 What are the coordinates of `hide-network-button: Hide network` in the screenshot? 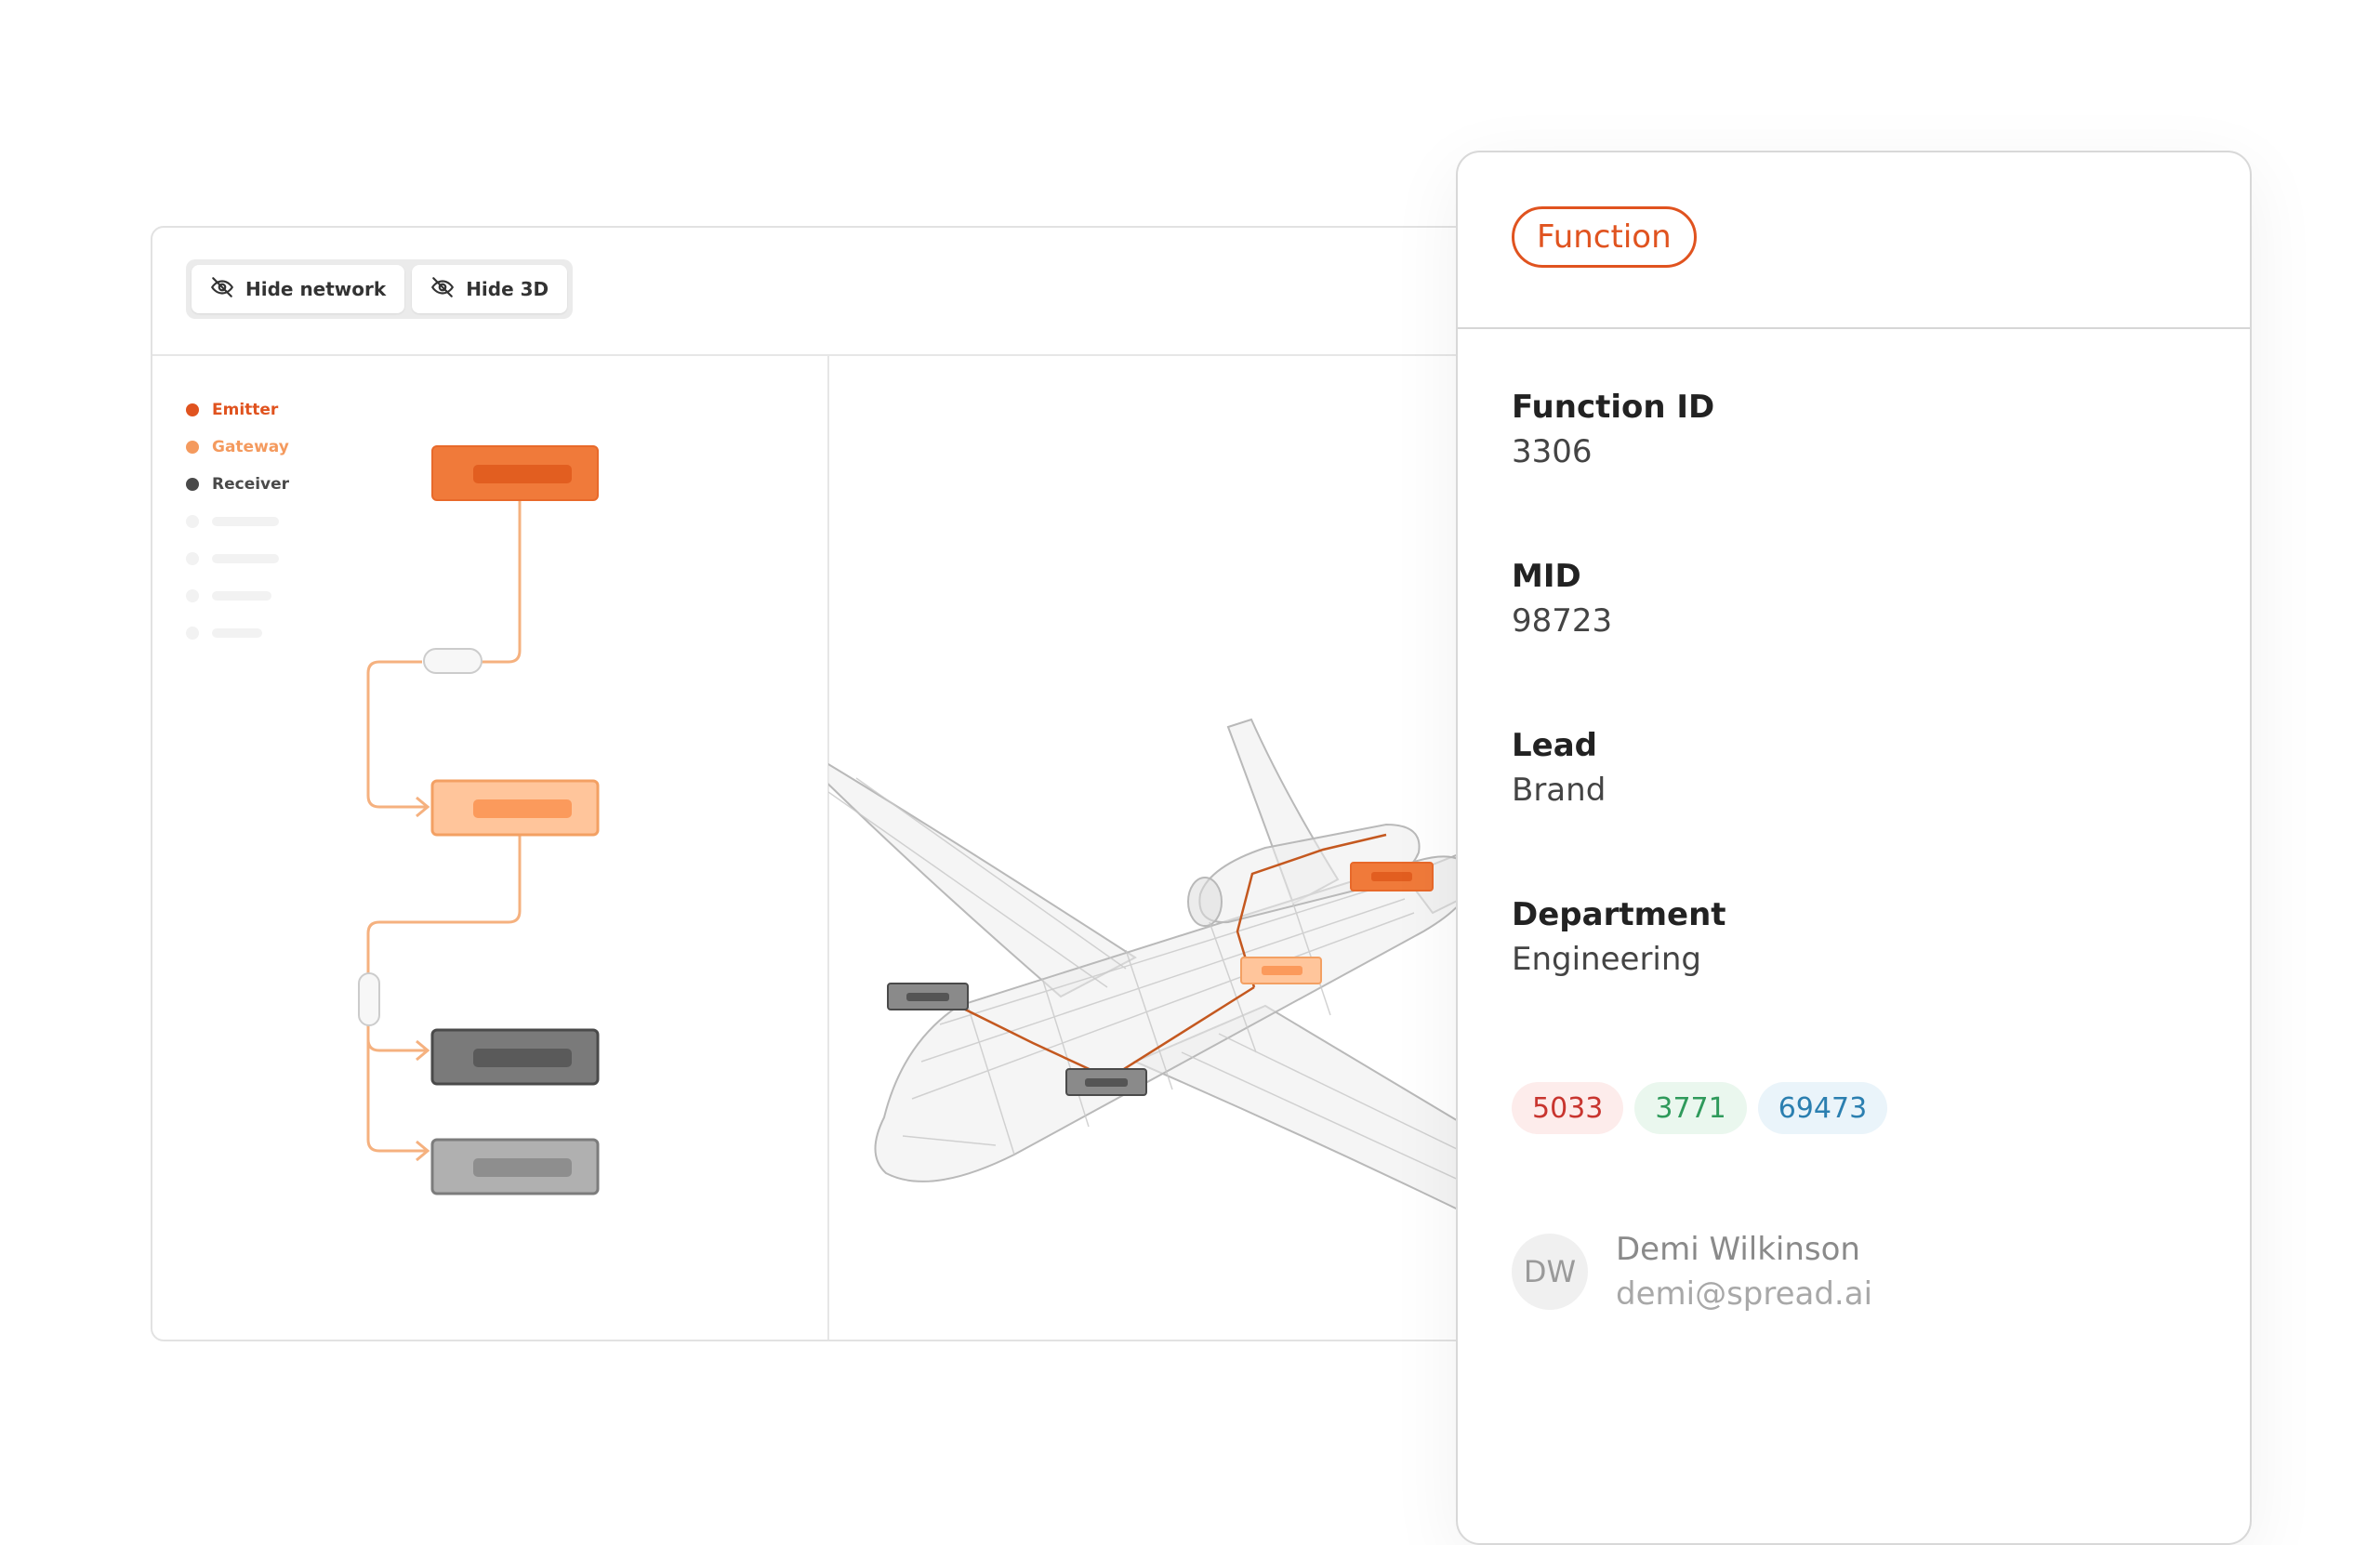 It's located at (298, 289).